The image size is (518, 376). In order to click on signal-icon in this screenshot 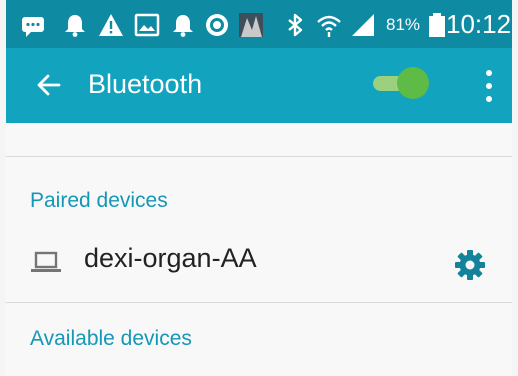, I will do `click(363, 25)`.